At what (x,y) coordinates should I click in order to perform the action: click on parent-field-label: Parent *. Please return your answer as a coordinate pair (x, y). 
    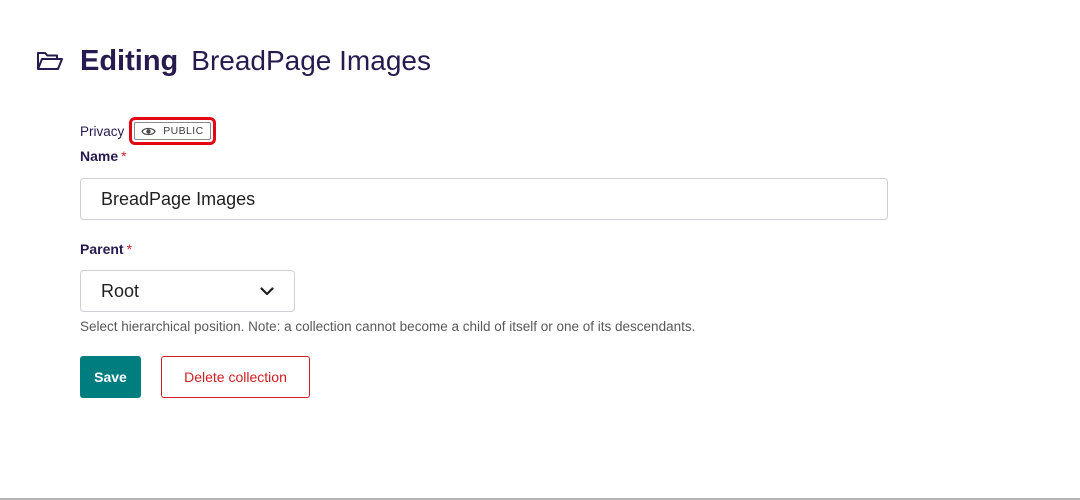
    Looking at the image, I should click on (106, 249).